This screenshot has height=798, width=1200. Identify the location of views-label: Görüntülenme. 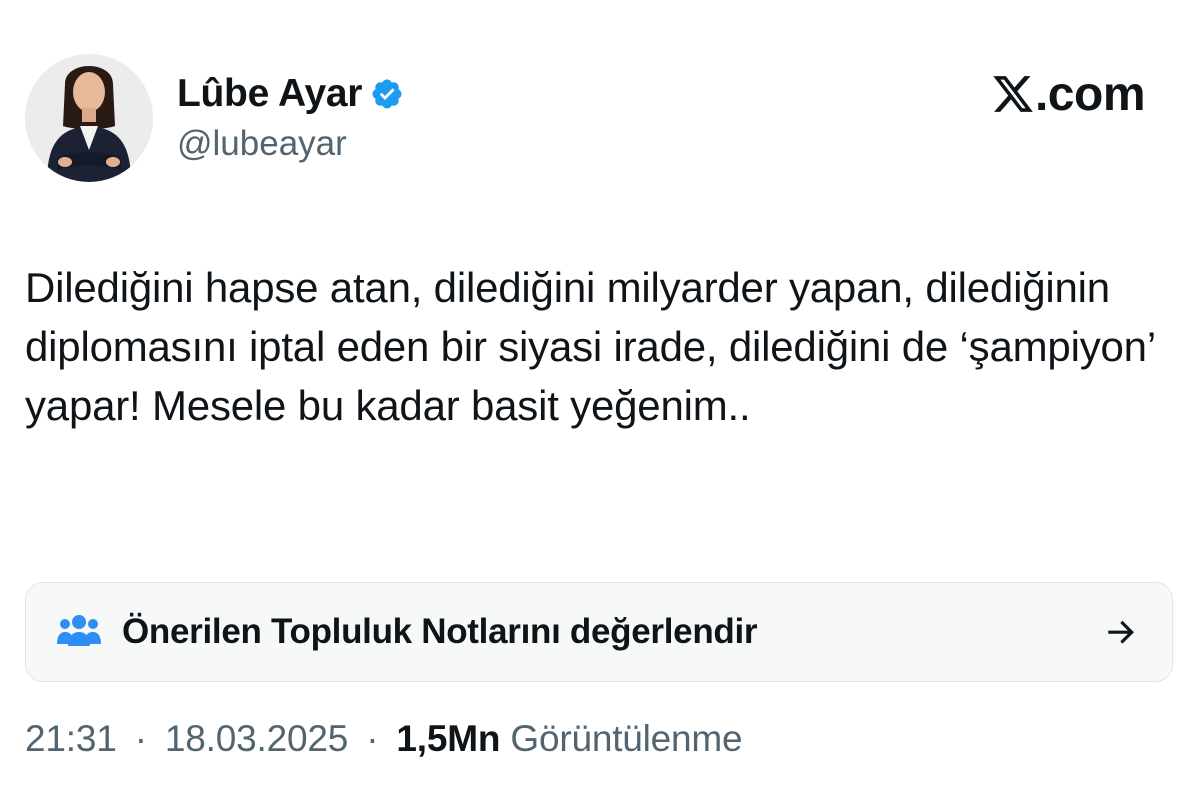
(626, 738).